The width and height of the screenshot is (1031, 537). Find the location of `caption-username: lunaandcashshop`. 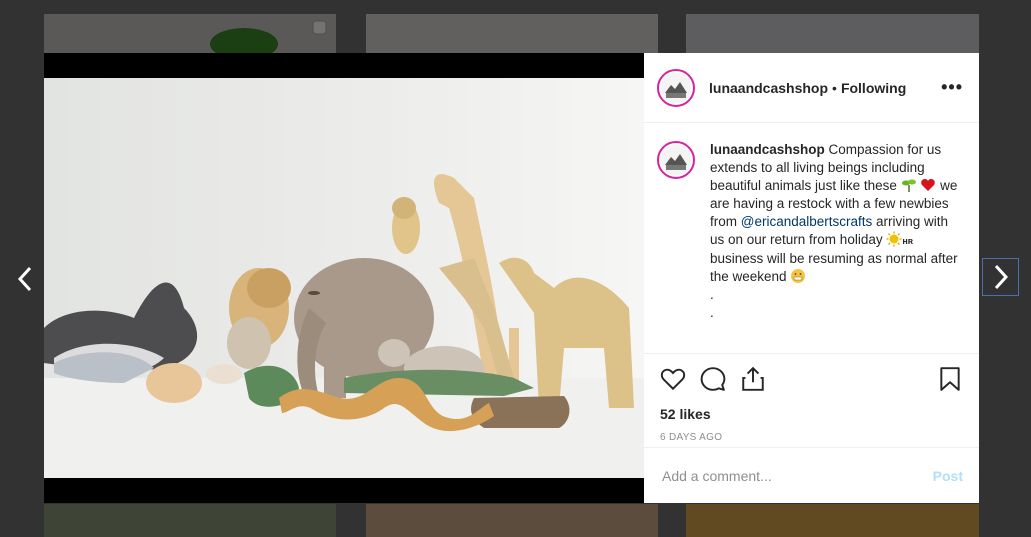

caption-username: lunaandcashshop is located at coordinates (767, 149).